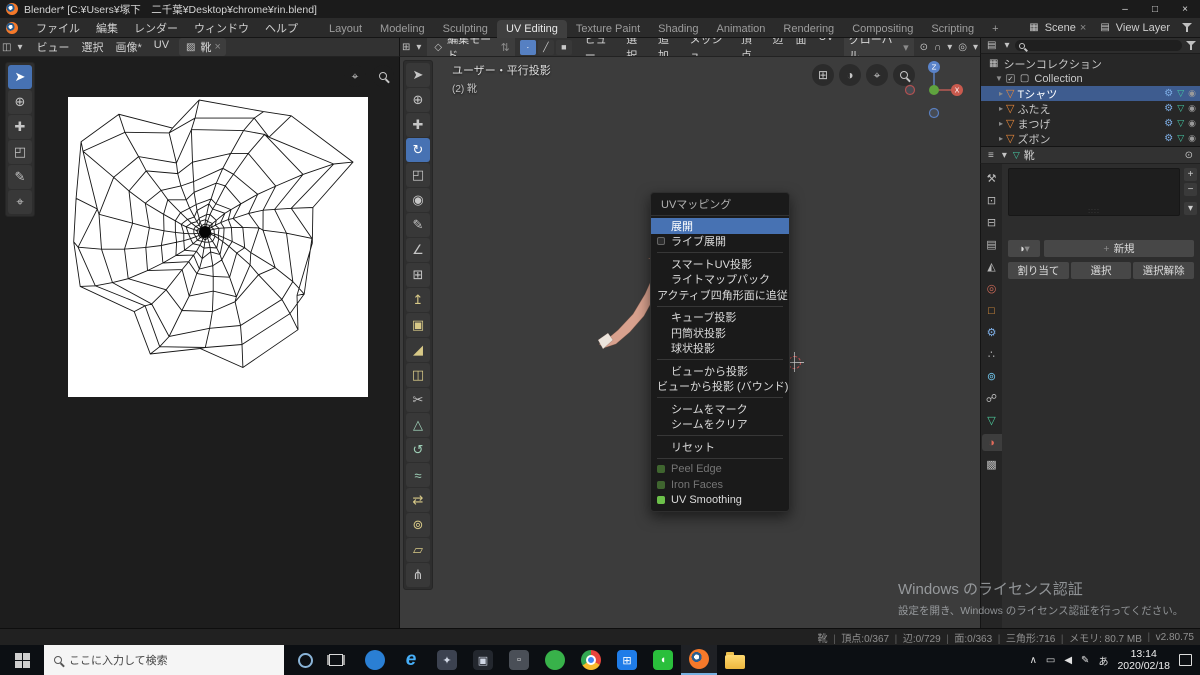 The width and height of the screenshot is (1200, 675). Describe the element at coordinates (877, 75) in the screenshot. I see `pan-hand-icon: ⌖` at that location.